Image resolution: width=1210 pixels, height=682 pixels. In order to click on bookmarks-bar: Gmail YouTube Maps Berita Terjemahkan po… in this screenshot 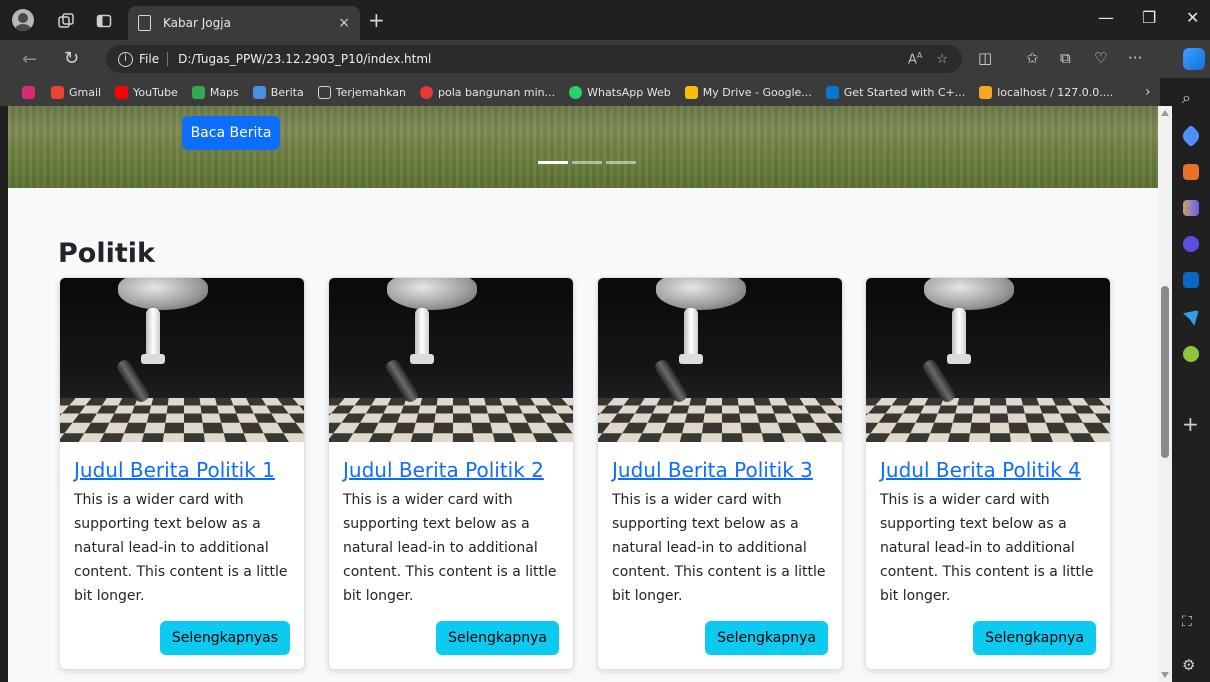, I will do `click(580, 92)`.